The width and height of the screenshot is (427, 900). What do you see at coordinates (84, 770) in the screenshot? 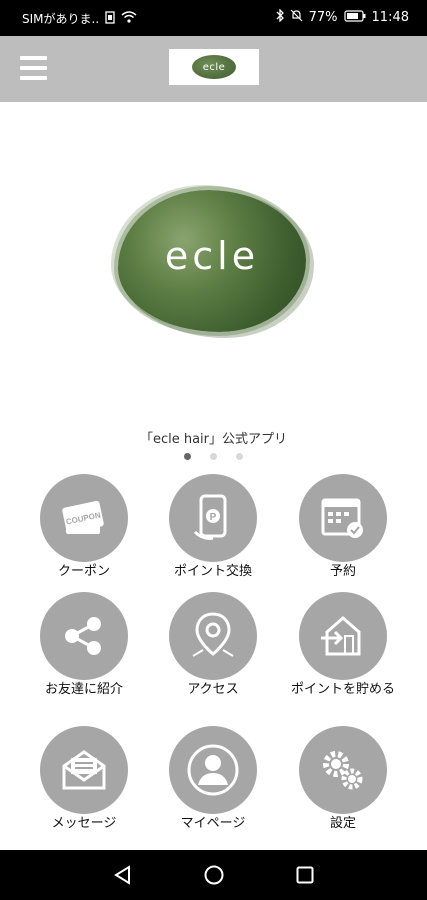
I see `mail-icon` at bounding box center [84, 770].